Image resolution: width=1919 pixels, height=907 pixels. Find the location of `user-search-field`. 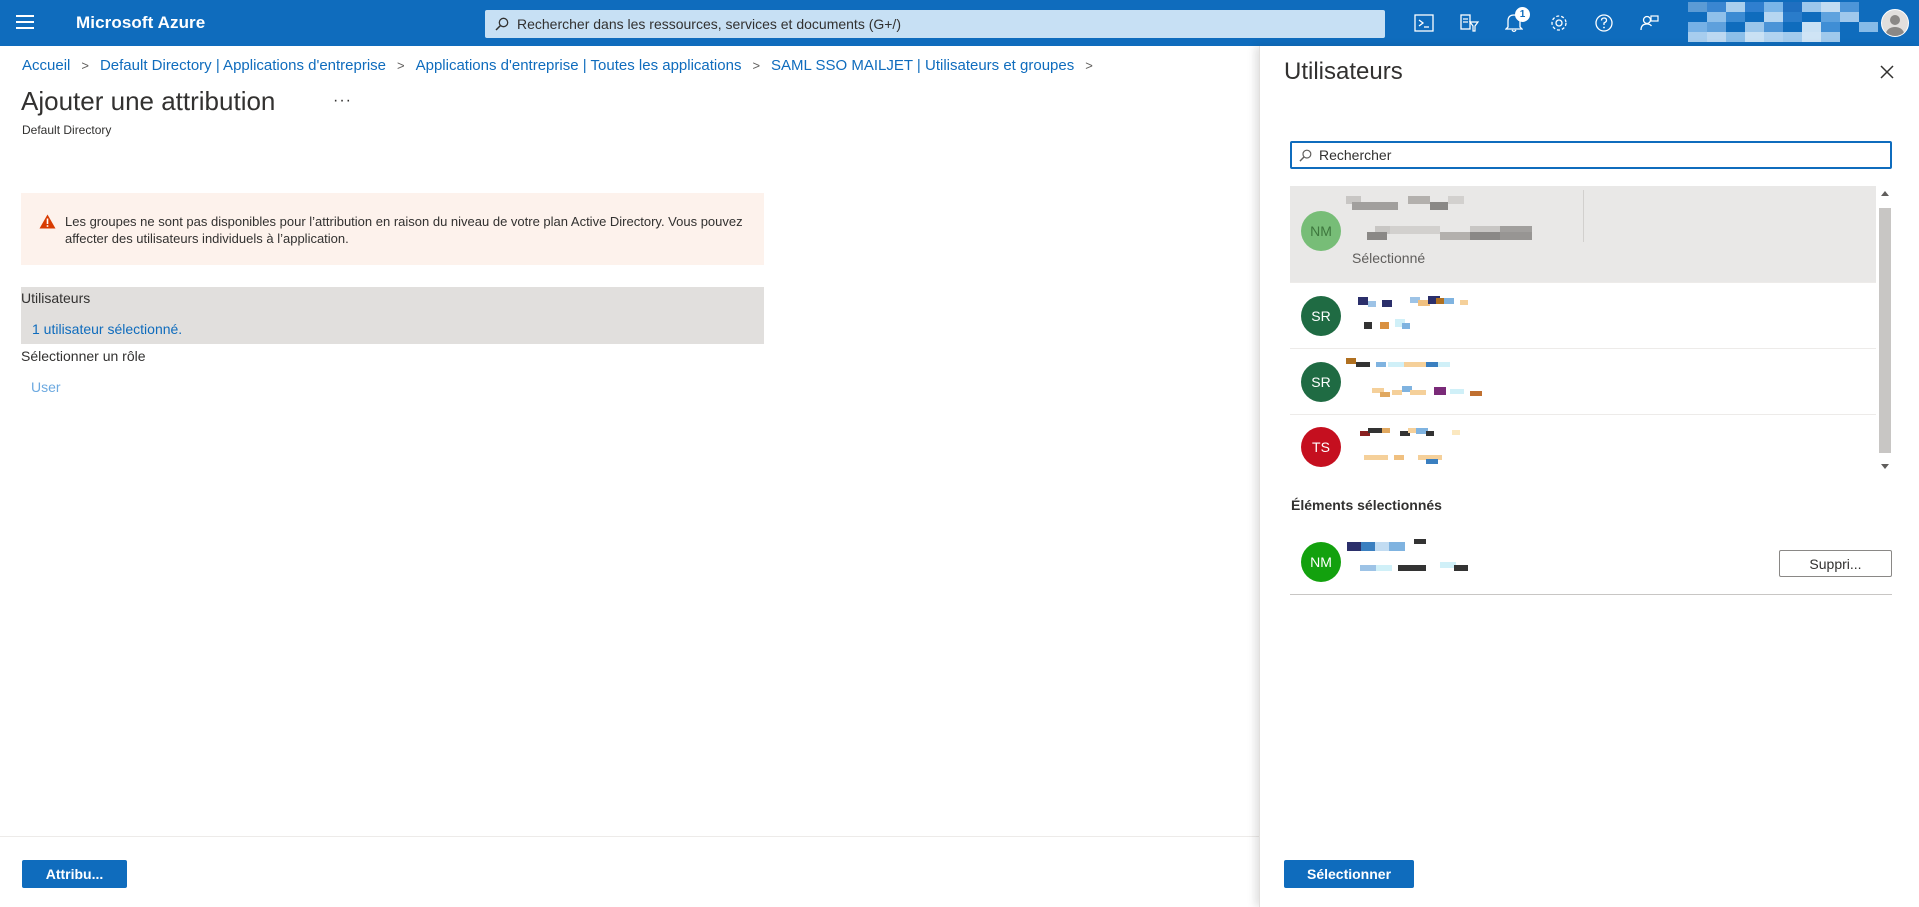

user-search-field is located at coordinates (1591, 155).